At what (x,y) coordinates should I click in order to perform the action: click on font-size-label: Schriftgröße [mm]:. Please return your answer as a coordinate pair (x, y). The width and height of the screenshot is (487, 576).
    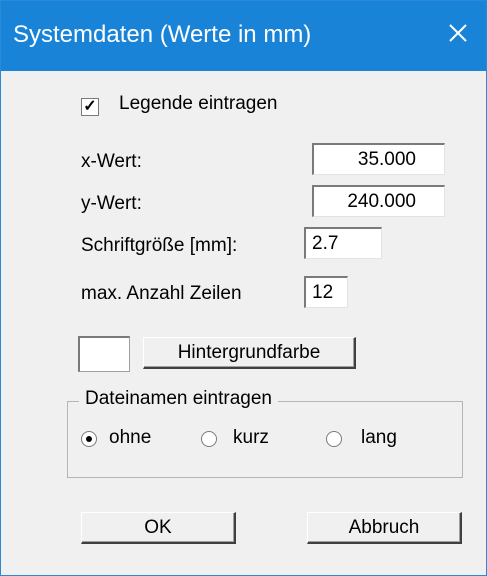
    Looking at the image, I should click on (159, 245).